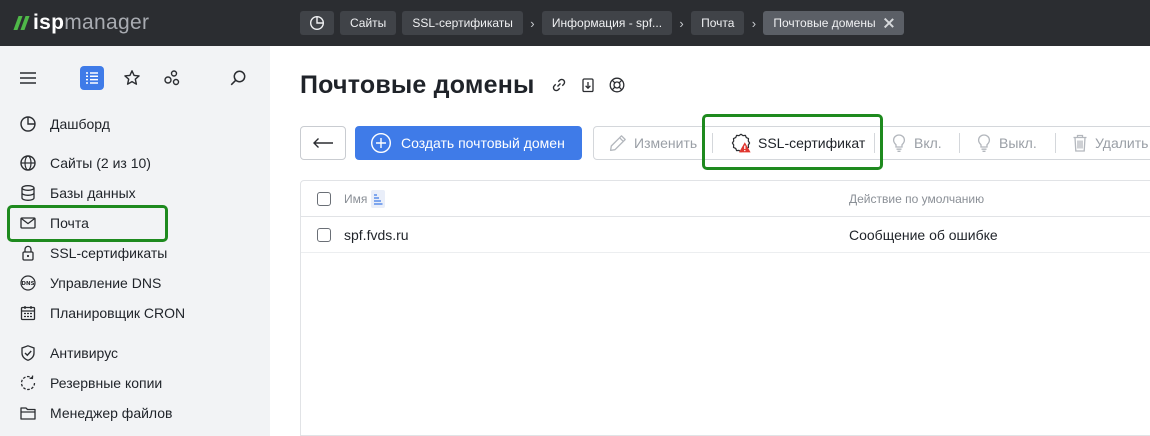 Image resolution: width=1150 pixels, height=436 pixels. I want to click on breadcrumb-sites: Сайты, so click(368, 23).